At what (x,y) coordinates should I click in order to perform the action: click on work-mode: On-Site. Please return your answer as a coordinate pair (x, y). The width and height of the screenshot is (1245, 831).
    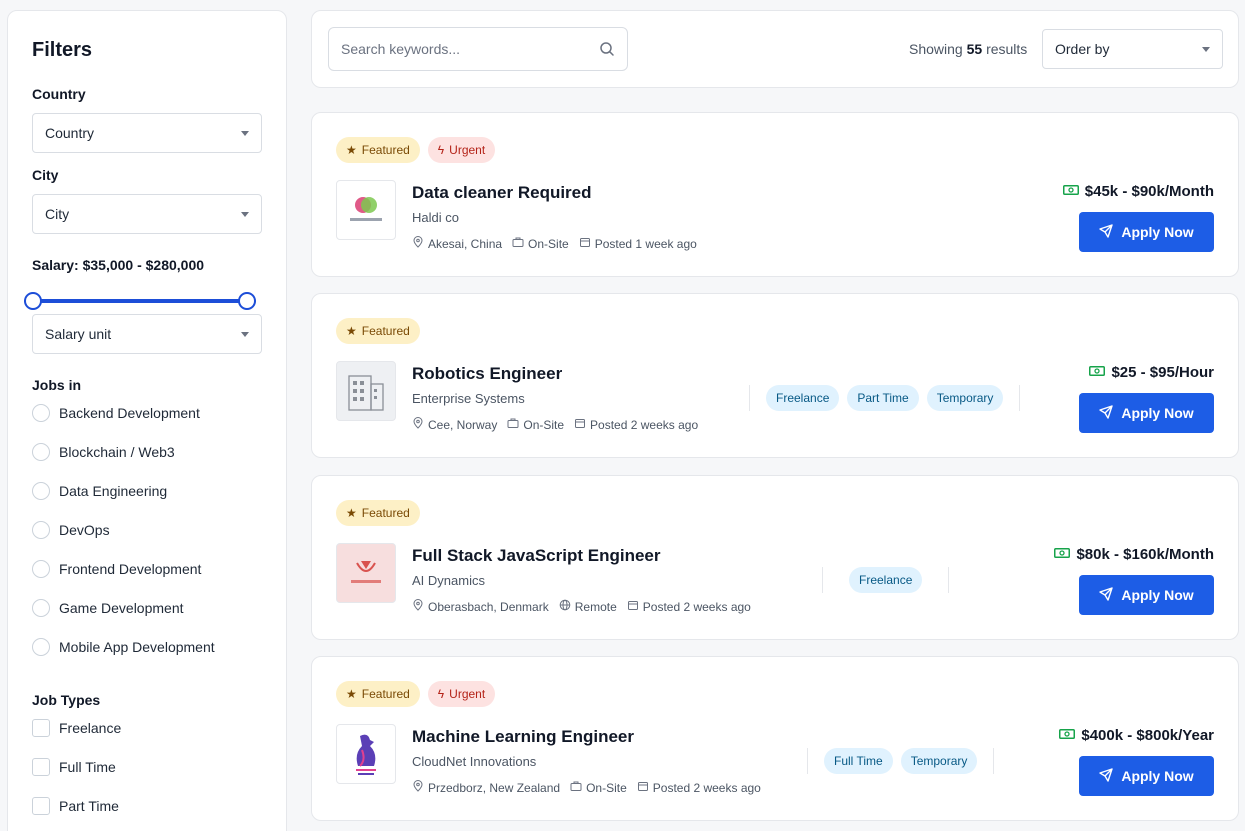
    Looking at the image, I should click on (606, 787).